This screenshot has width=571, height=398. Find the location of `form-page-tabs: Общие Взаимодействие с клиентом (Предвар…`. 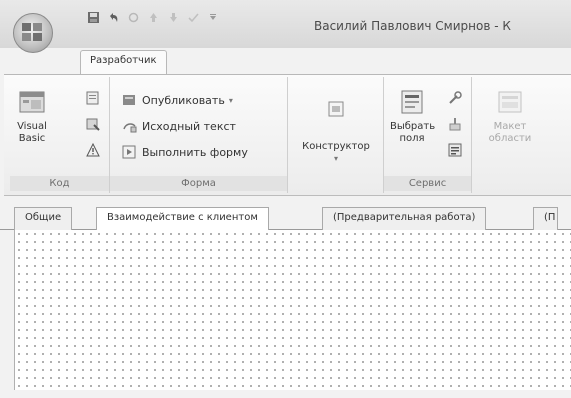

form-page-tabs: Общие Взаимодействие с клиентом (Предвар… is located at coordinates (285, 217).